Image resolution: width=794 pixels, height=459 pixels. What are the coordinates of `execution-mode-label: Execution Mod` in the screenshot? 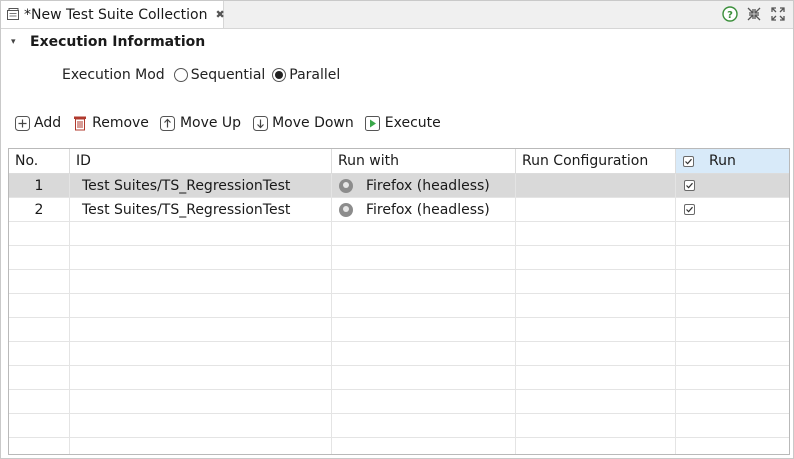 It's located at (113, 75).